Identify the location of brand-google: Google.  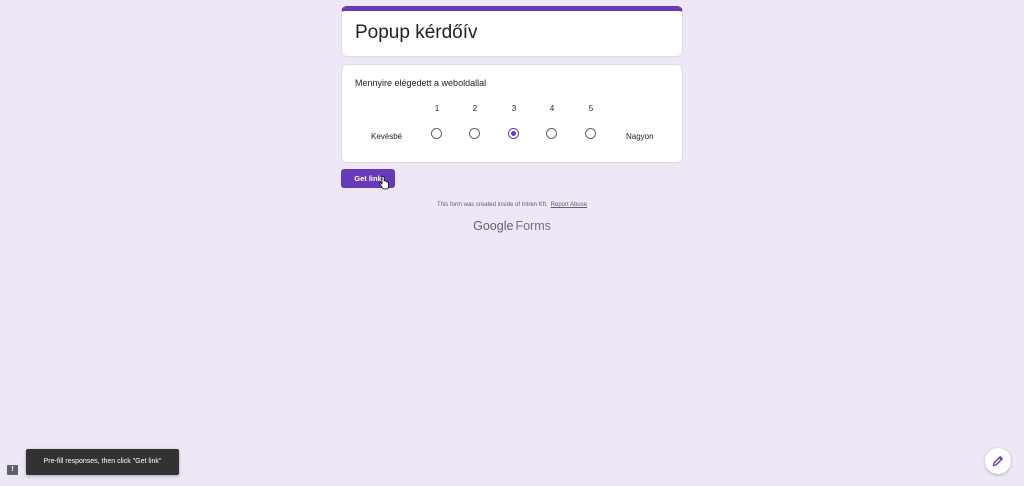
(493, 226).